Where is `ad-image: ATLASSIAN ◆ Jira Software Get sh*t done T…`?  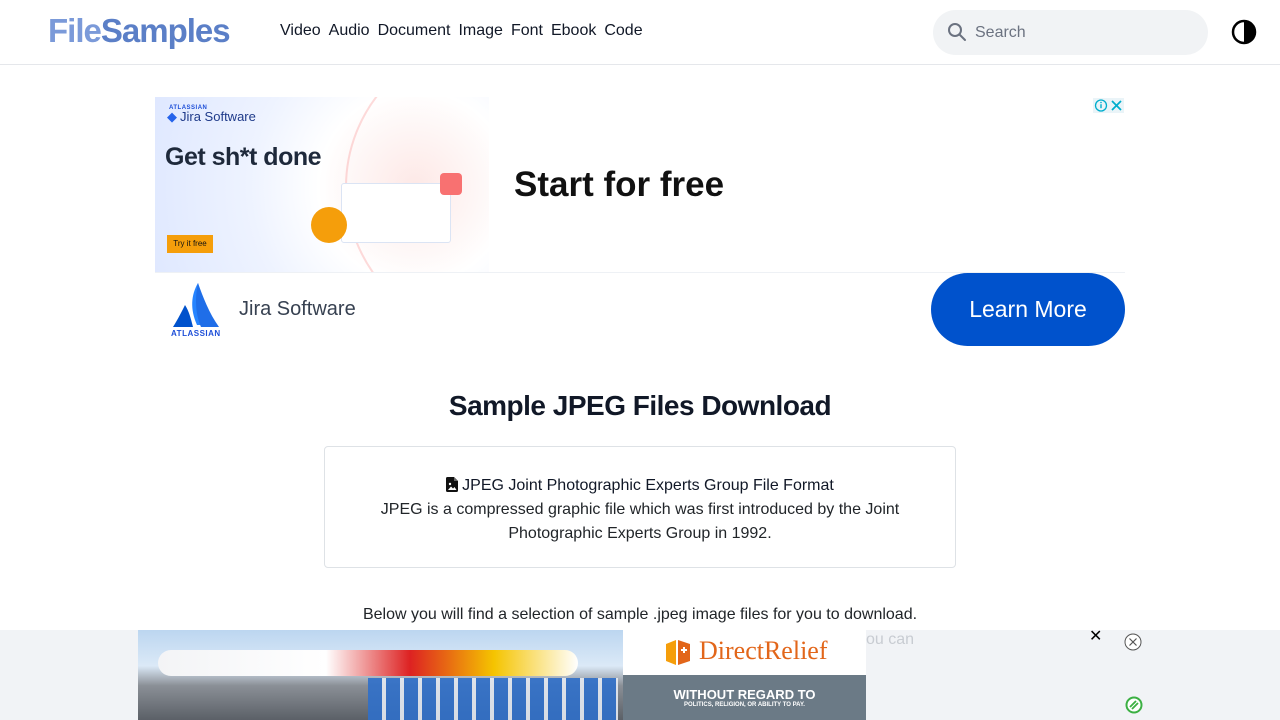
ad-image: ATLASSIAN ◆ Jira Software Get sh*t done T… is located at coordinates (322, 184).